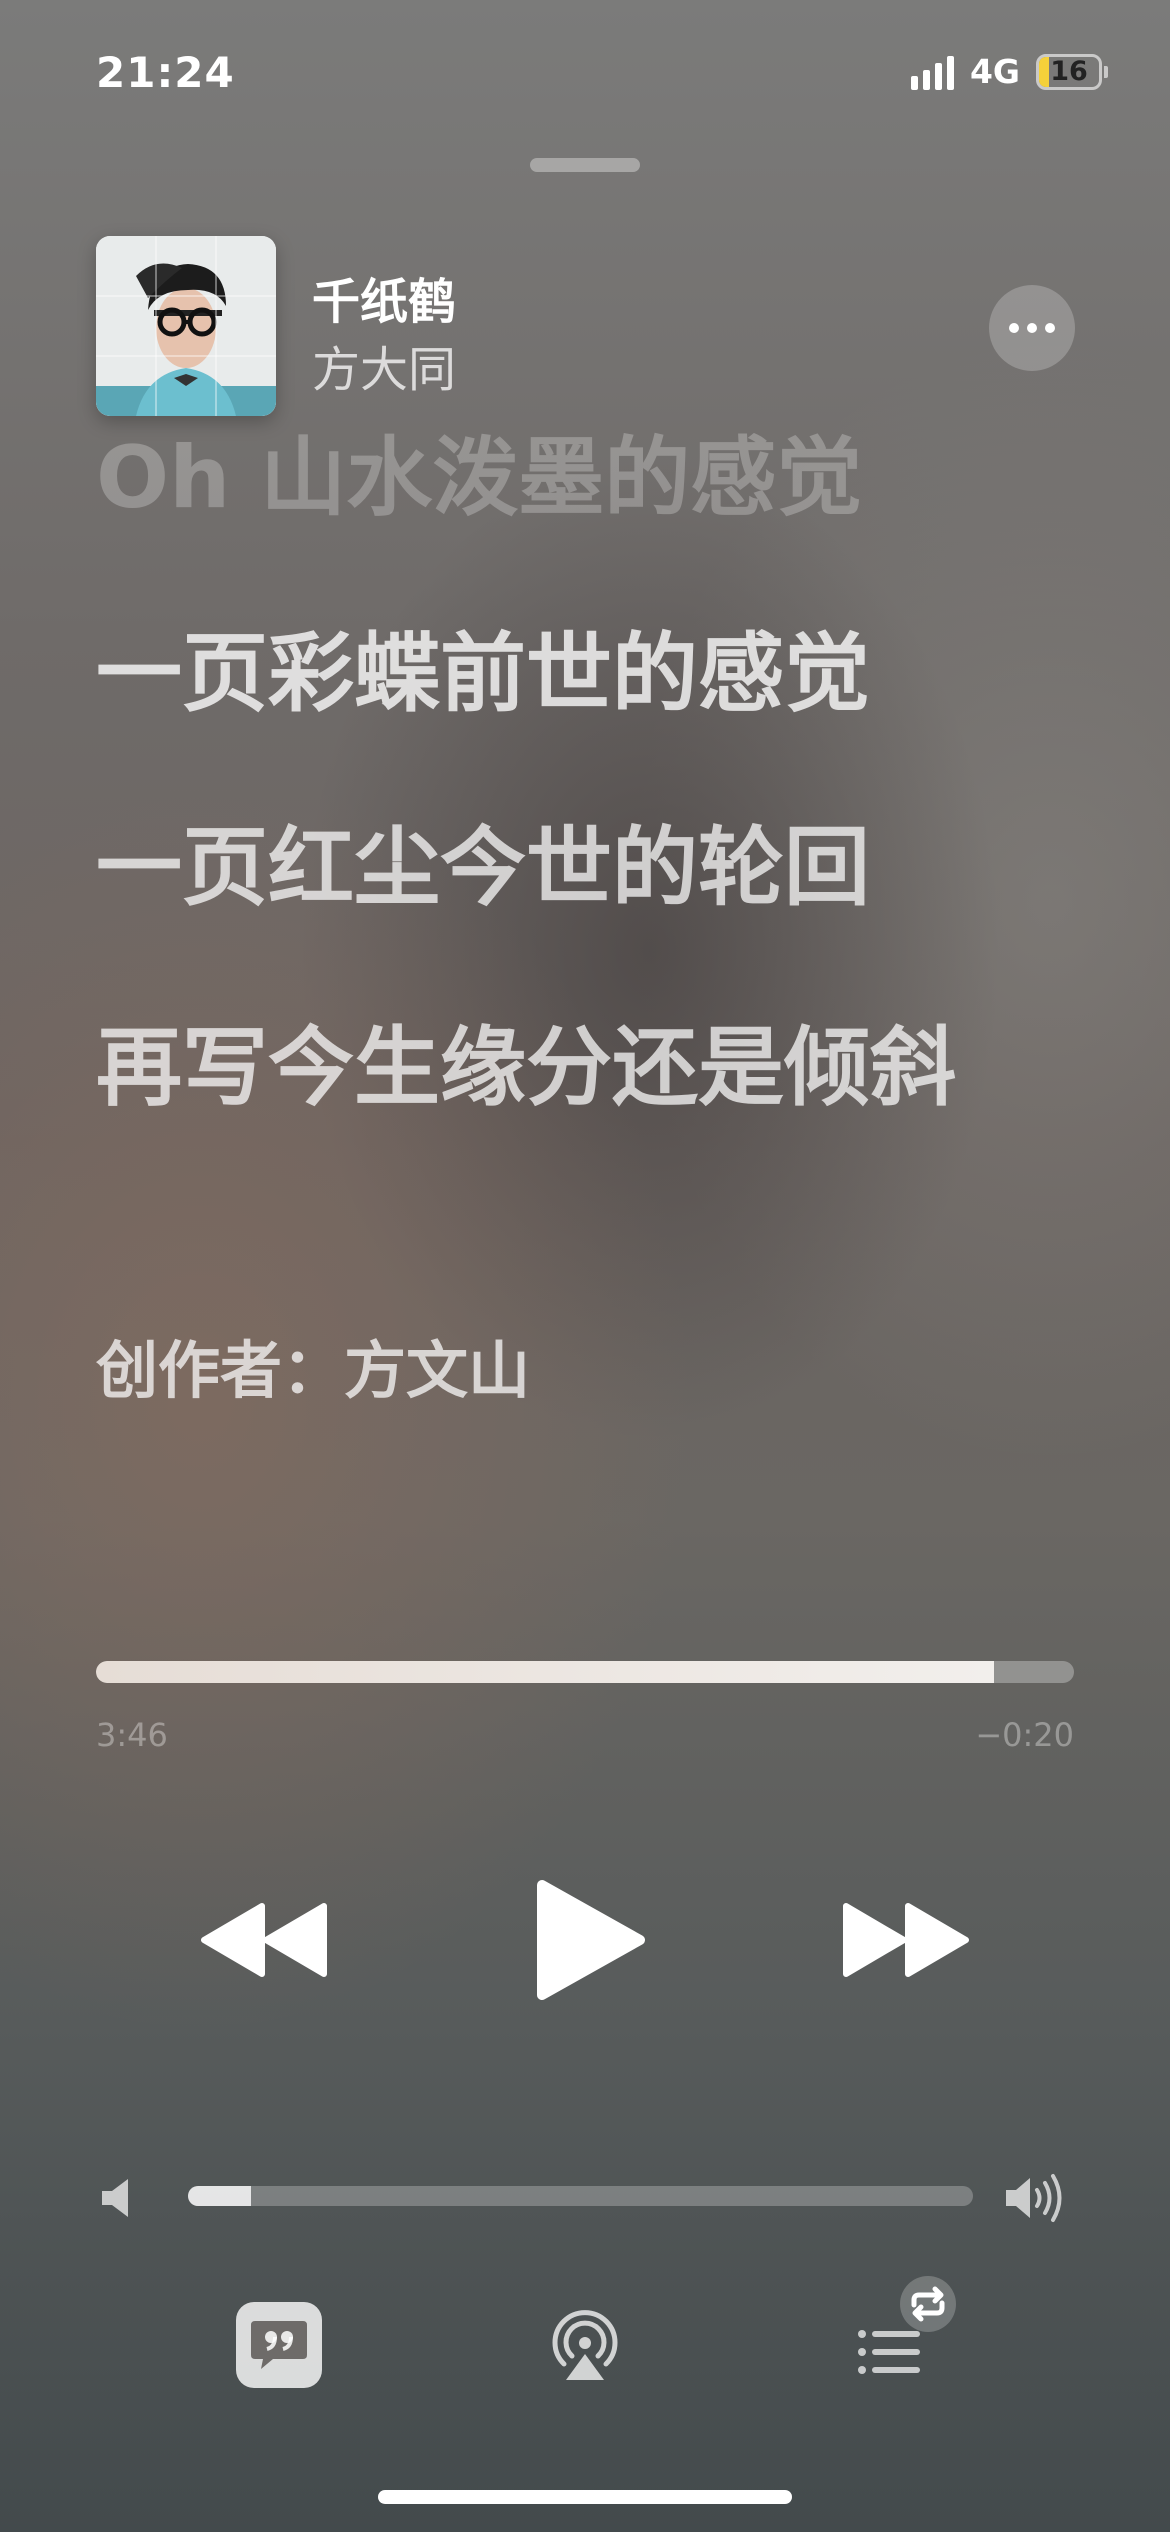 The width and height of the screenshot is (1170, 2532). I want to click on lyric-line: 一页红尘今世的轮回, so click(546, 868).